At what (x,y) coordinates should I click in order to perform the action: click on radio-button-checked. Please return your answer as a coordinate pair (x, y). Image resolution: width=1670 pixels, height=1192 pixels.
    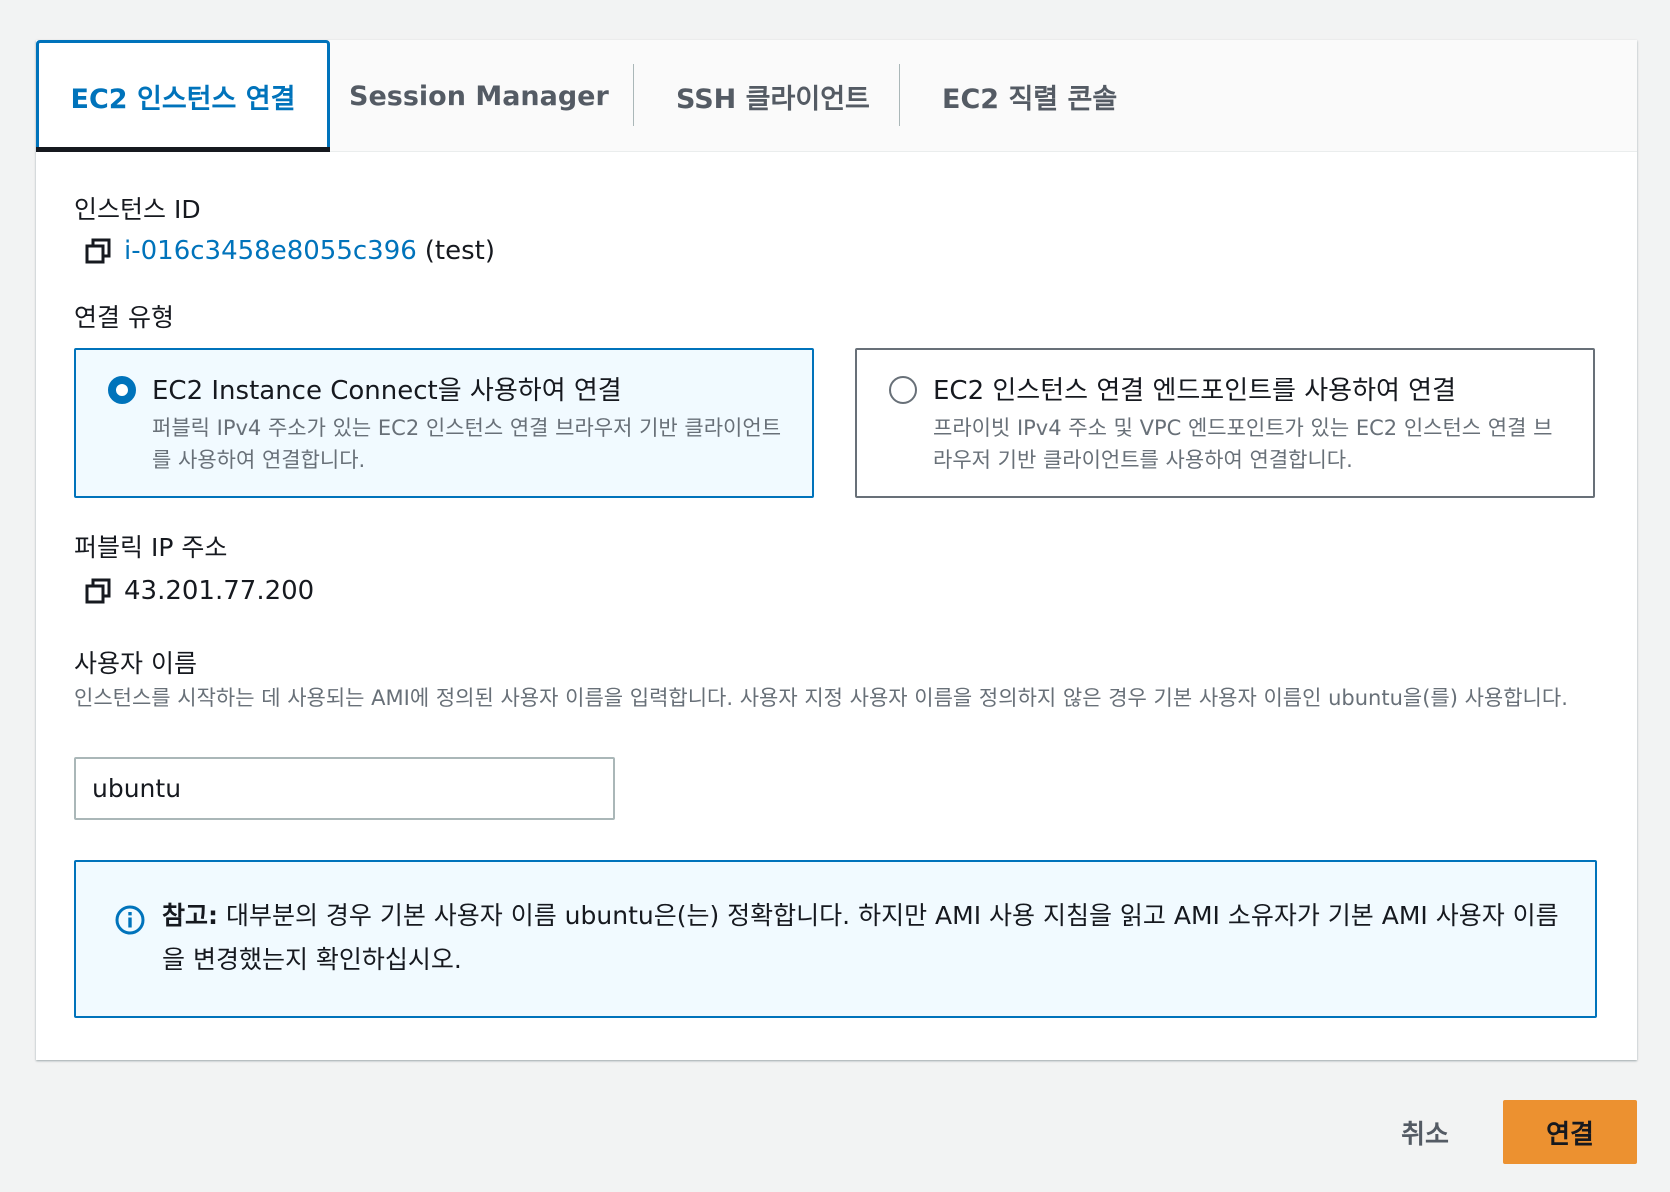
    Looking at the image, I should click on (122, 390).